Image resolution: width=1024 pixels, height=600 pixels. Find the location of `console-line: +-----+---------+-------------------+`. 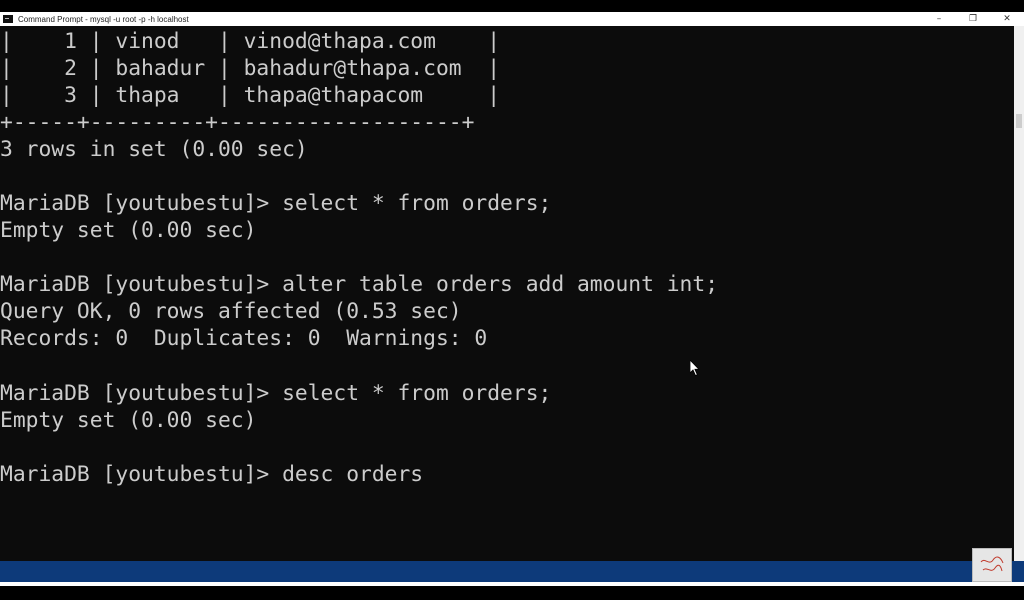

console-line: +-----+---------+-------------------+ is located at coordinates (237, 122).